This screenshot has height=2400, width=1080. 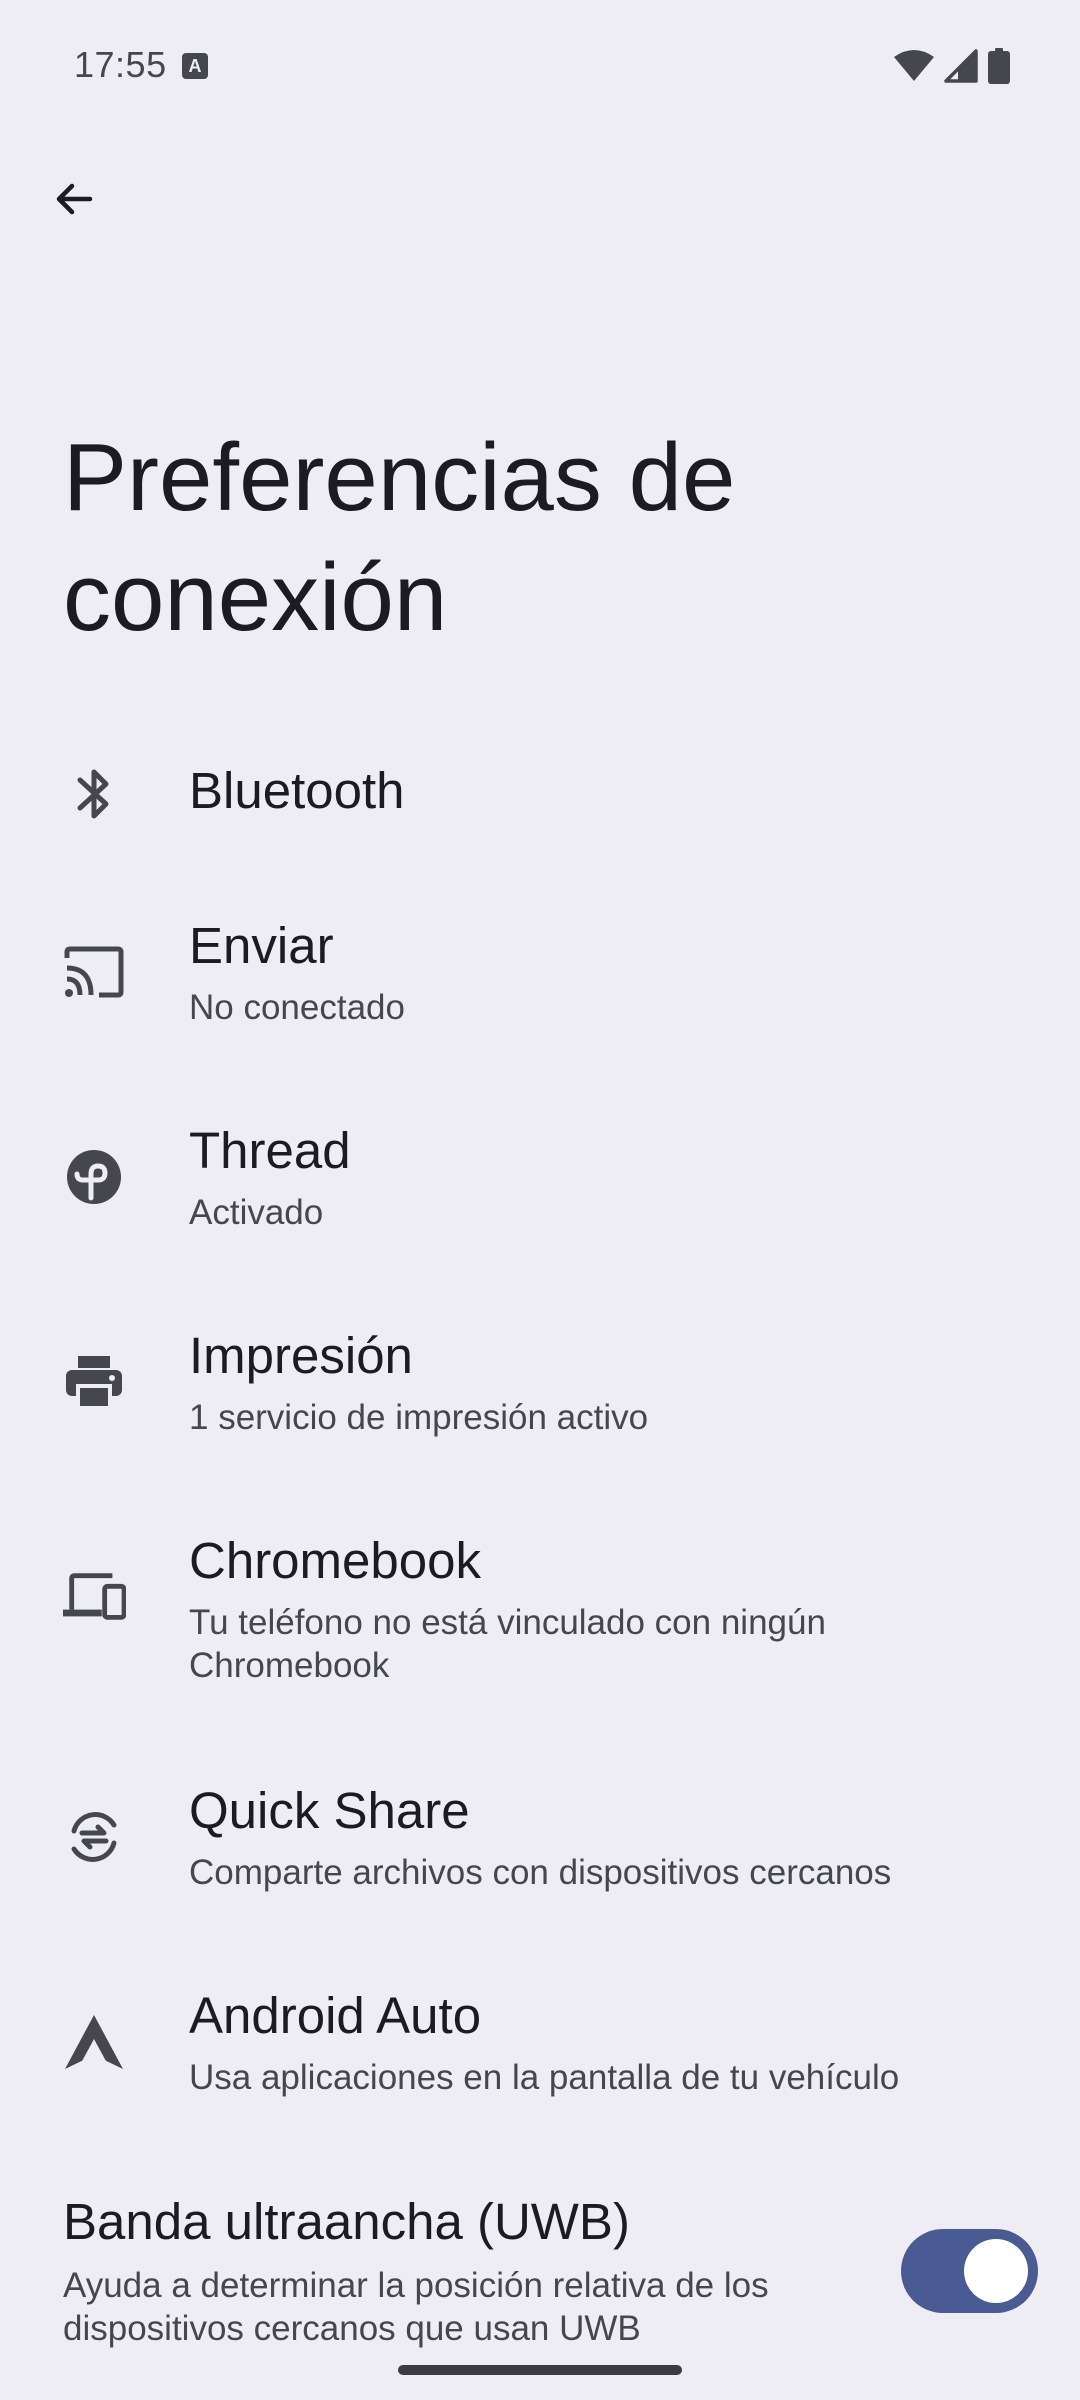 I want to click on signal-icon, so click(x=961, y=68).